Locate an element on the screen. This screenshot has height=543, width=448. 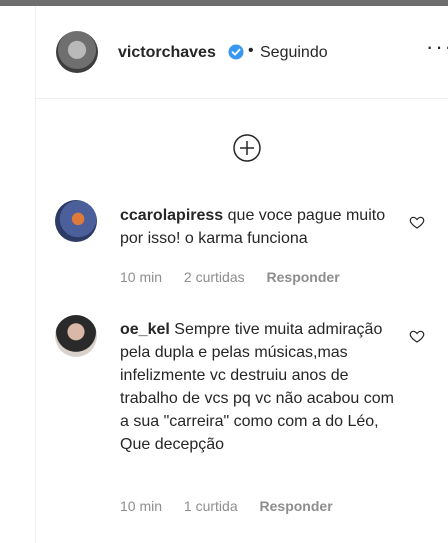
comment-meta: 10 min 1 curtida Responder is located at coordinates (235, 506).